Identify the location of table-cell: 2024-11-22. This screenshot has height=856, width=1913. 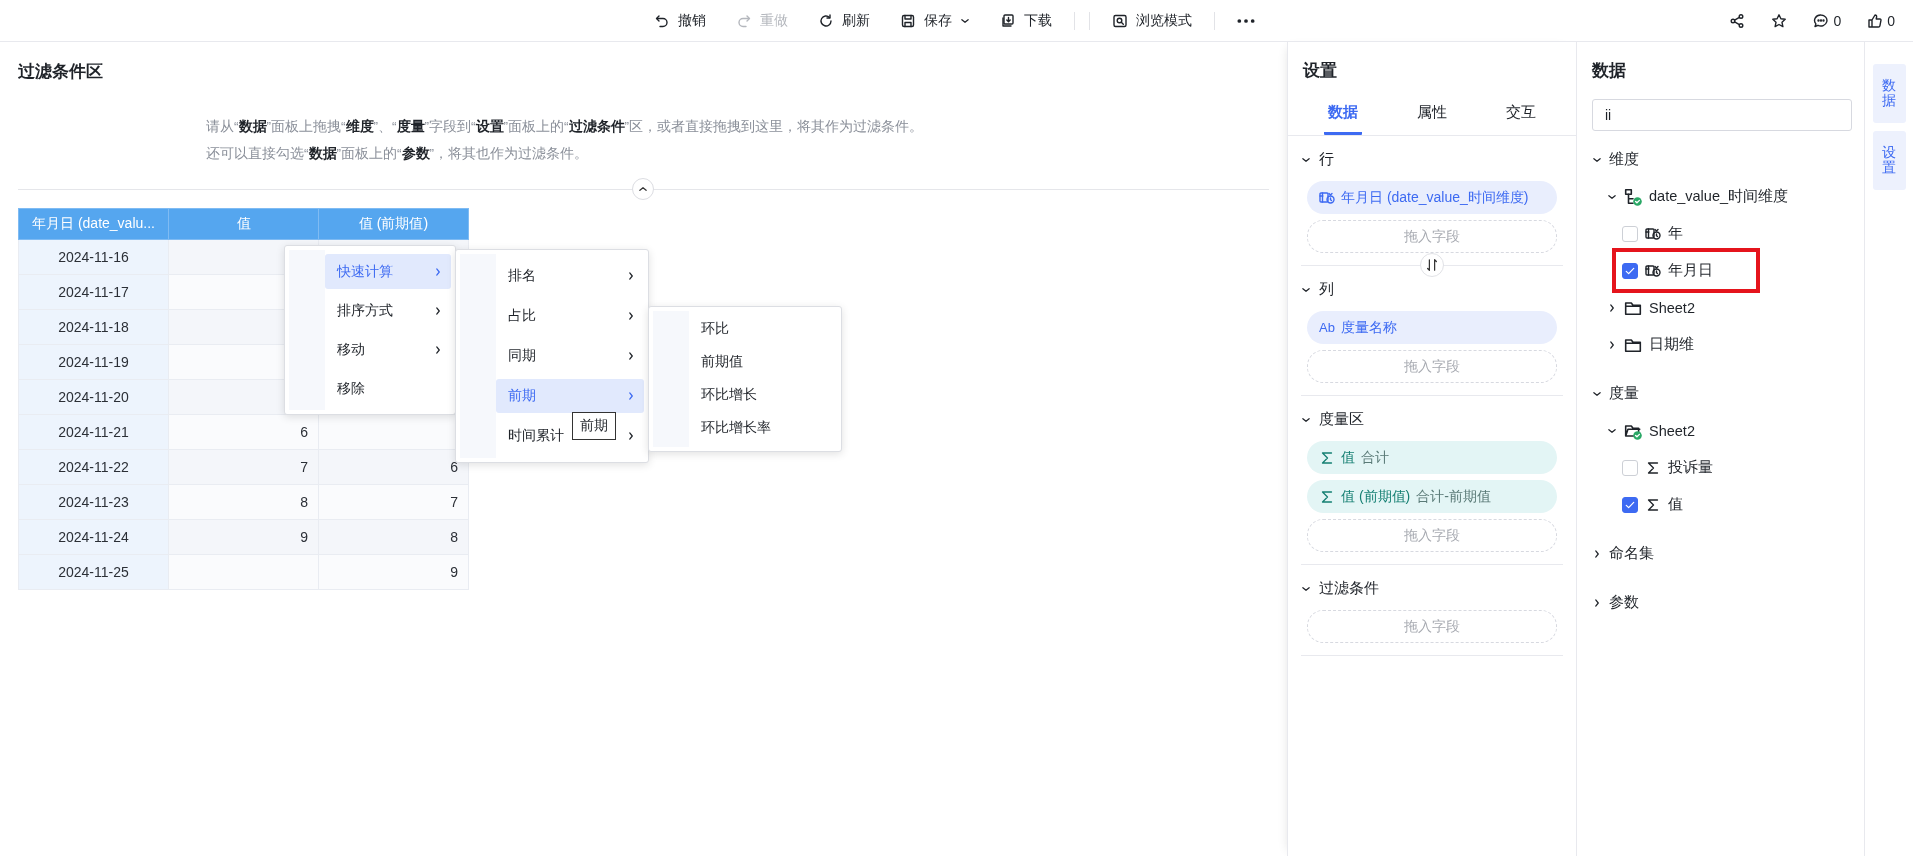
(93, 467).